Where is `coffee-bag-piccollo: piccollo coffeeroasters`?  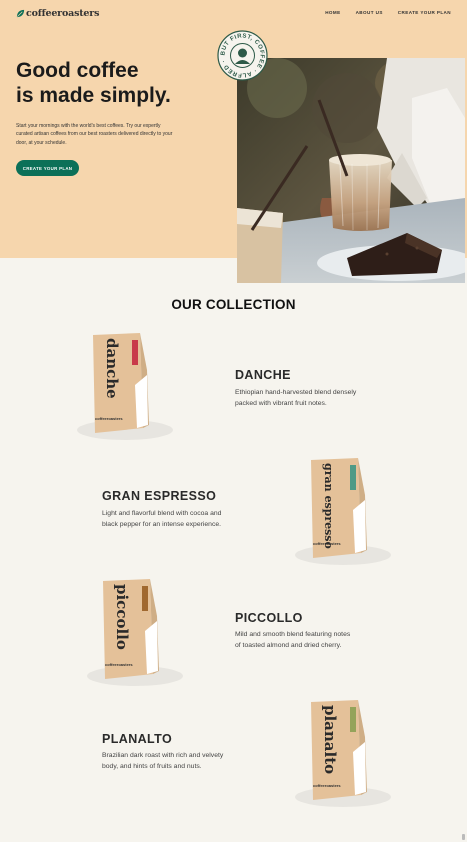
coffee-bag-piccollo: piccollo coffeeroasters is located at coordinates (135, 633).